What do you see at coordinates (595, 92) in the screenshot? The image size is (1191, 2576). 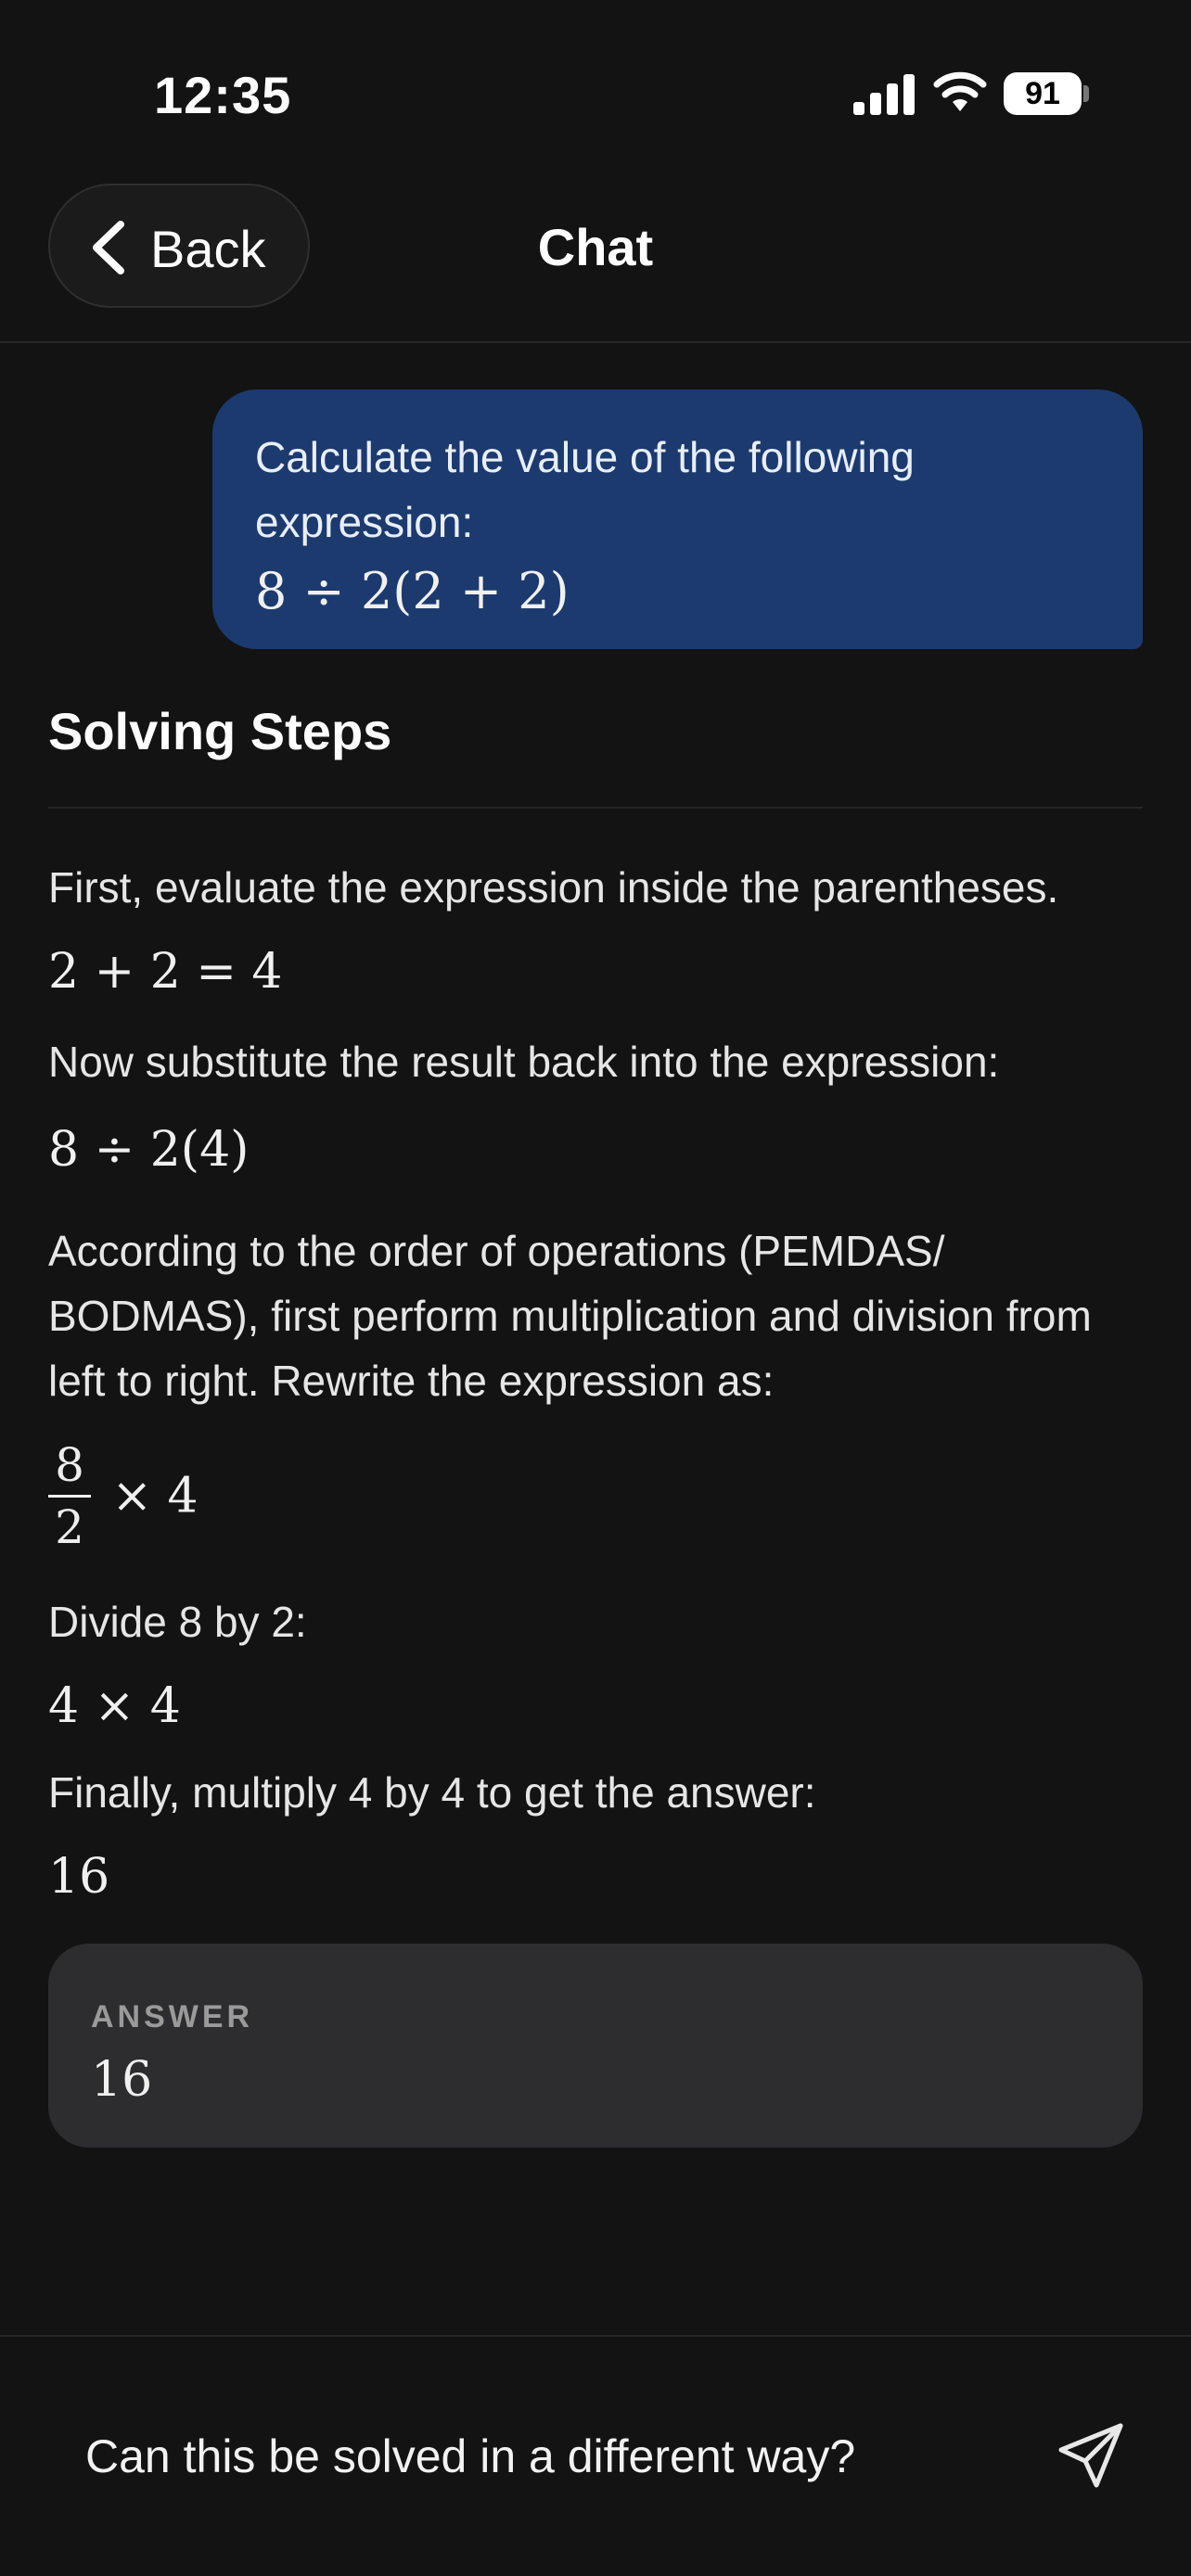 I see `status-bar: 12:35 91` at bounding box center [595, 92].